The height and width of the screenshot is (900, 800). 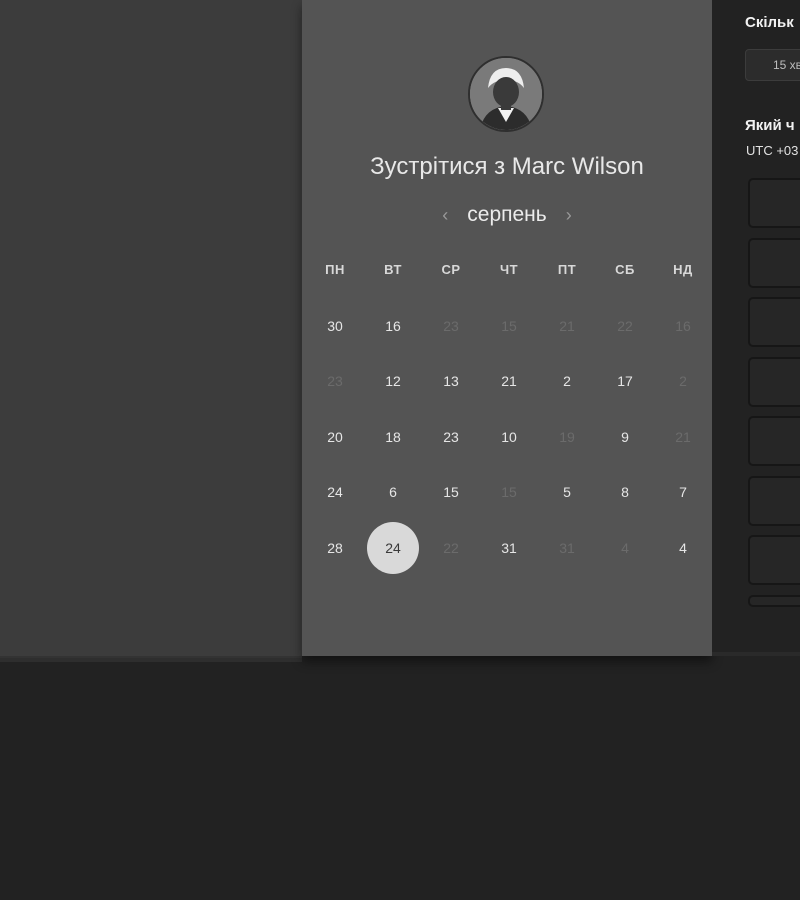 What do you see at coordinates (772, 150) in the screenshot?
I see `timezone-label: UTC +03` at bounding box center [772, 150].